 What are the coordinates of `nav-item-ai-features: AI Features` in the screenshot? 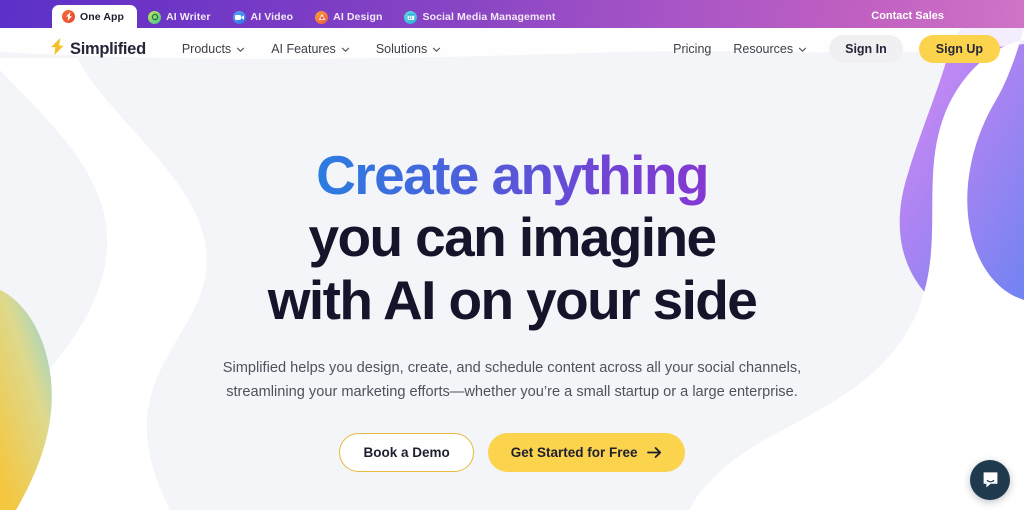 It's located at (310, 49).